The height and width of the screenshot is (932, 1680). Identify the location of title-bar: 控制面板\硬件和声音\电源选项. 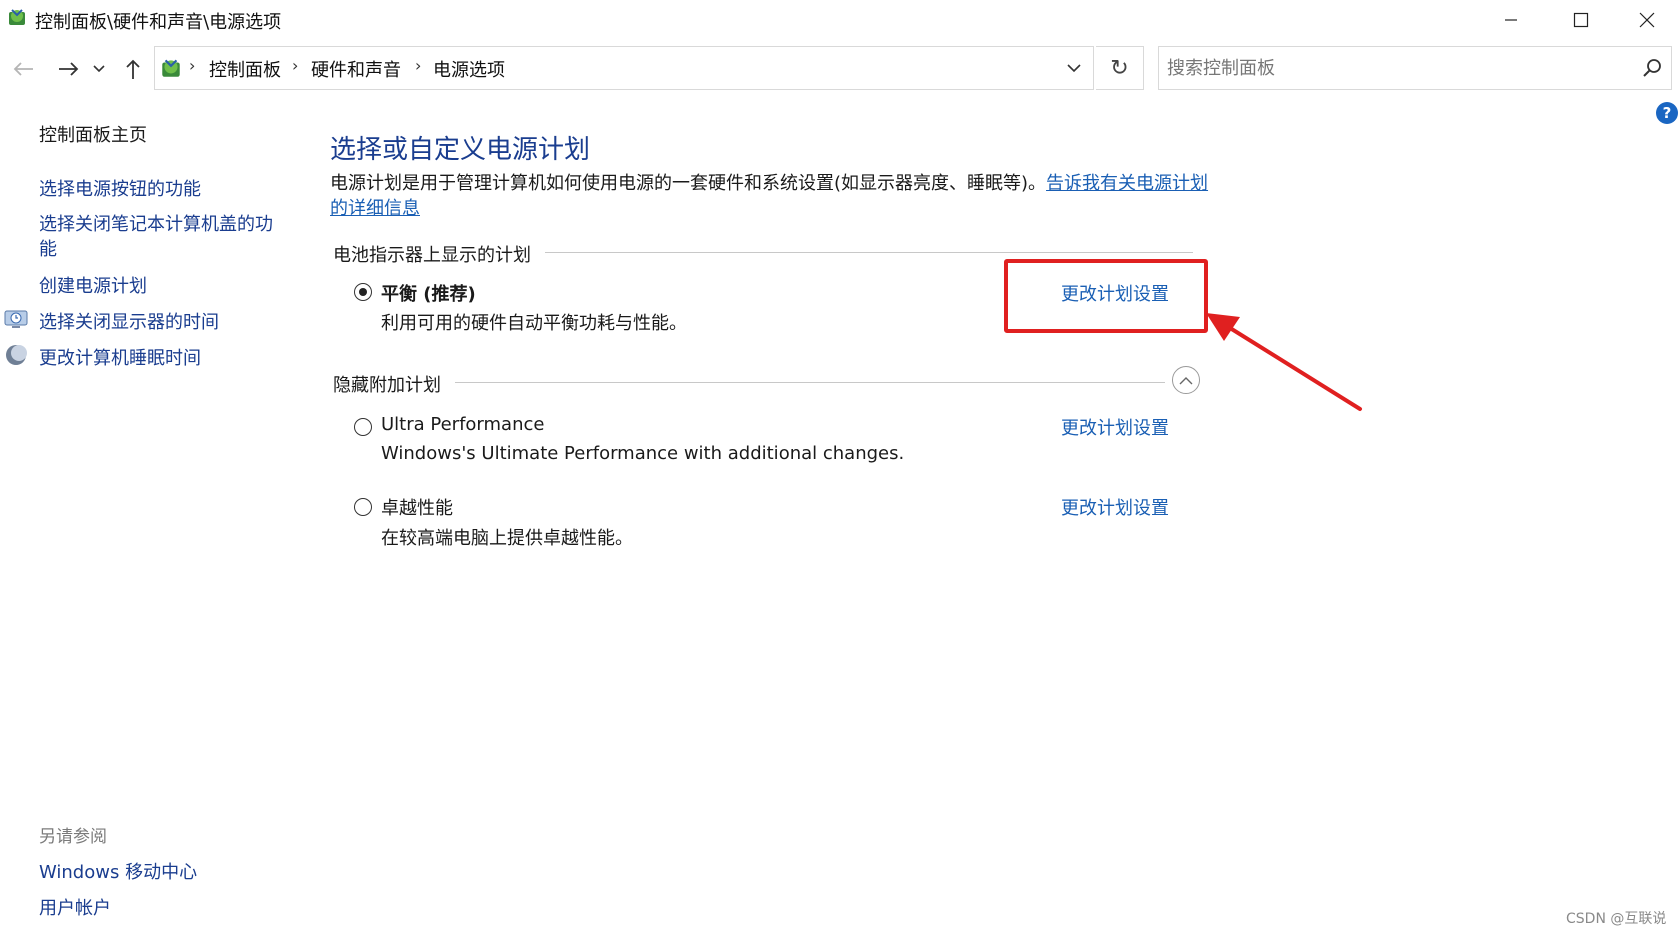
(840, 20).